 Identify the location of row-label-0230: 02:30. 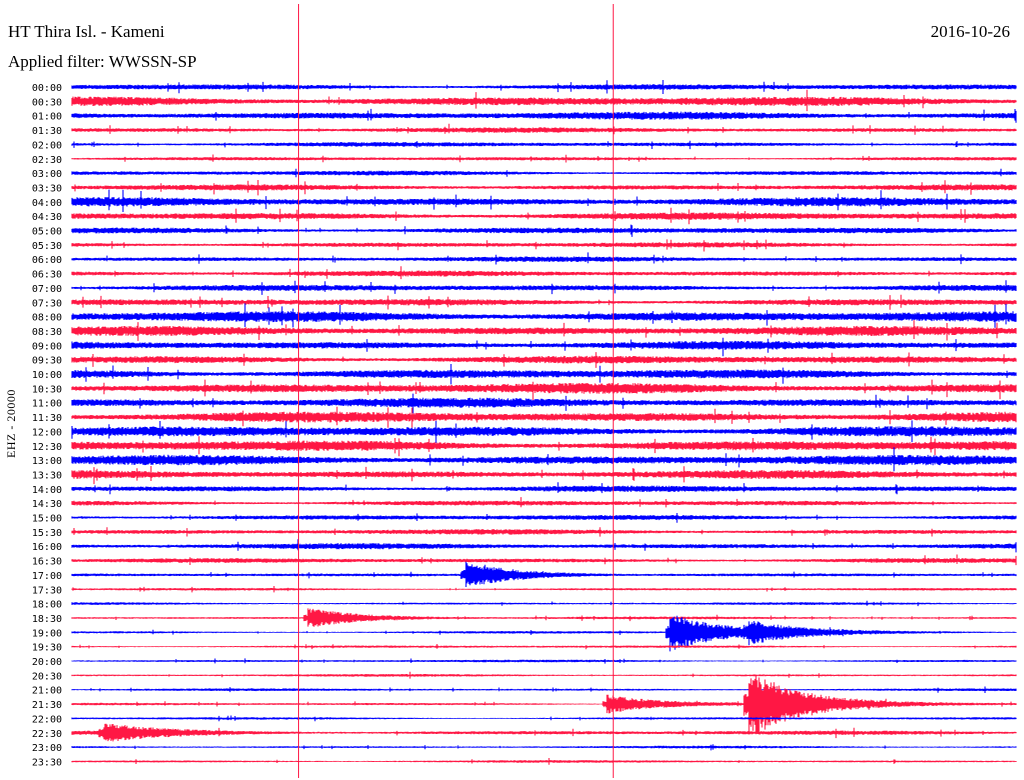
(47, 160).